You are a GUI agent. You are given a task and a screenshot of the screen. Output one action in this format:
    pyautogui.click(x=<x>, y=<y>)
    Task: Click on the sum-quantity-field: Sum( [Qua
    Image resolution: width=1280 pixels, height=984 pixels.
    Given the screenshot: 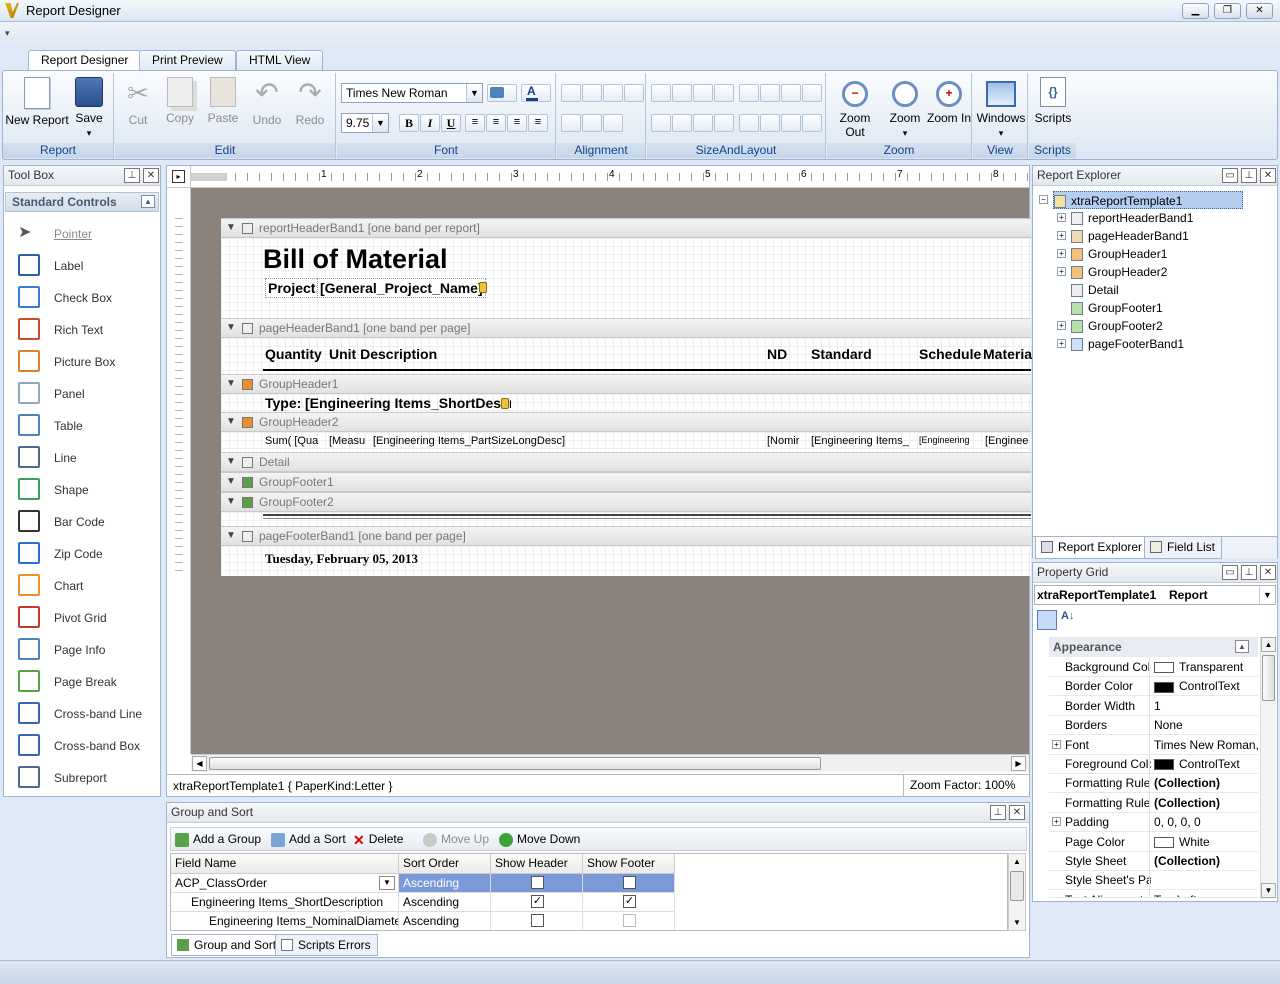 What is the action you would take?
    pyautogui.click(x=291, y=441)
    